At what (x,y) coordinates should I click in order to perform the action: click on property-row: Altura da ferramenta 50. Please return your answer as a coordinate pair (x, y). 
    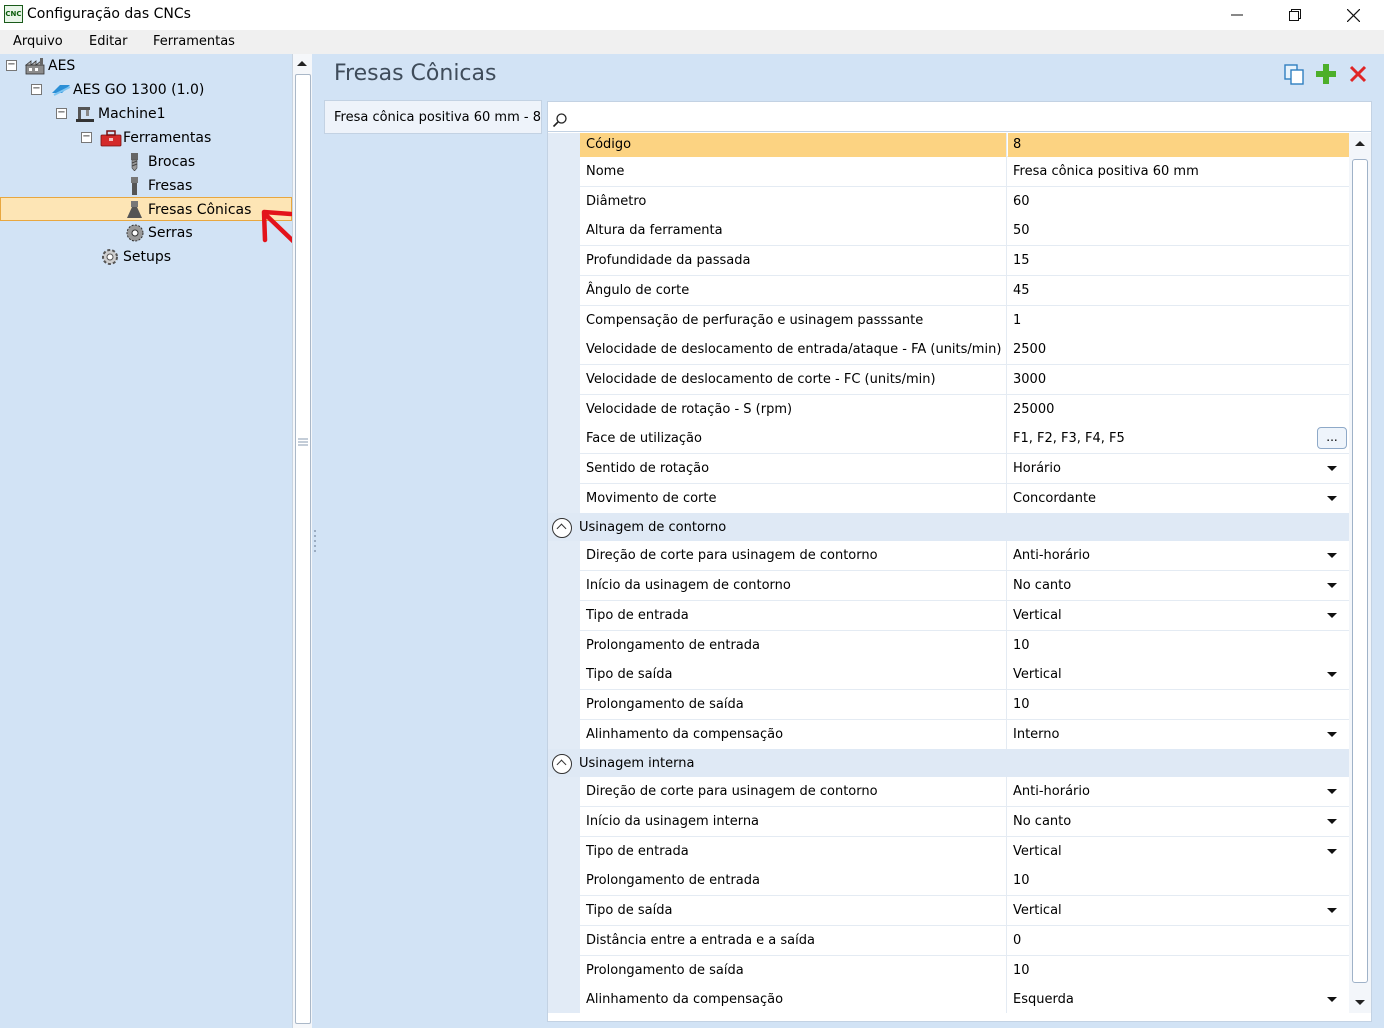
    Looking at the image, I should click on (948, 231).